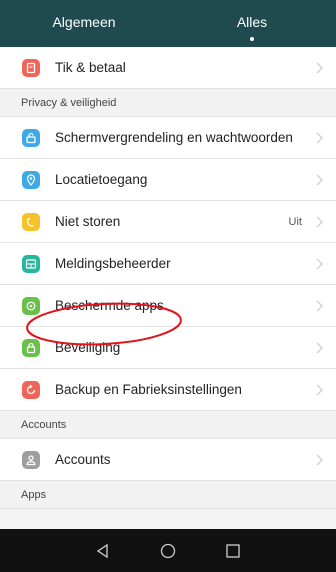  I want to click on tab-all-label: Alles, so click(252, 21).